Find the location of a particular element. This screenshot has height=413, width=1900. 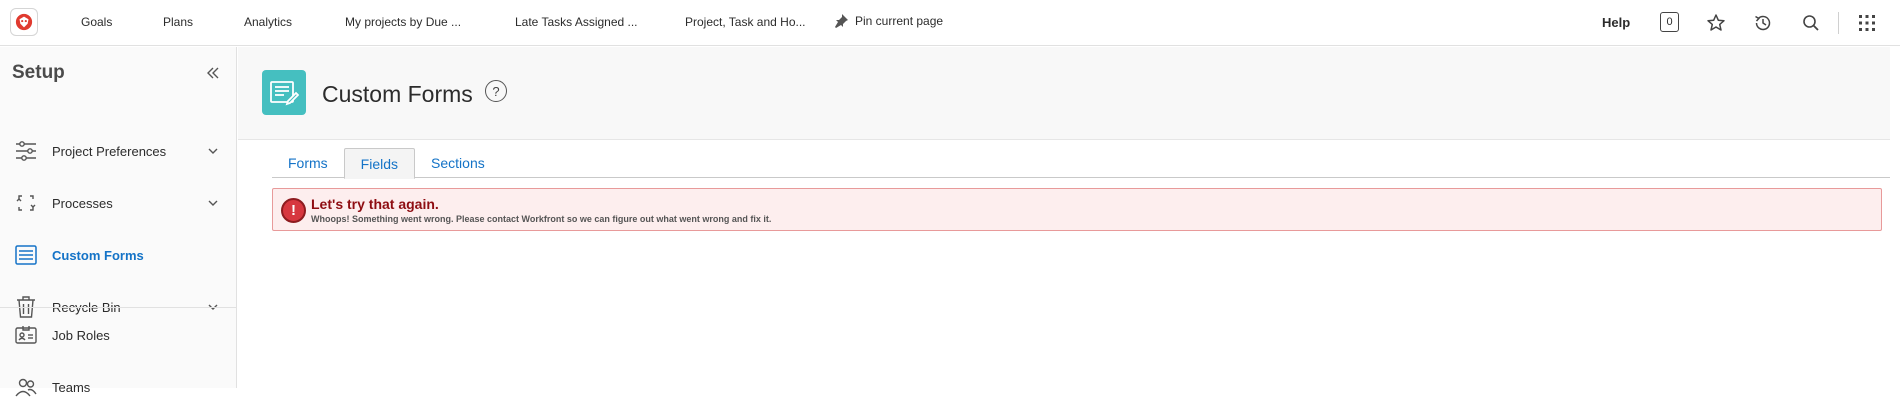

tab-forms: Forms is located at coordinates (308, 163).